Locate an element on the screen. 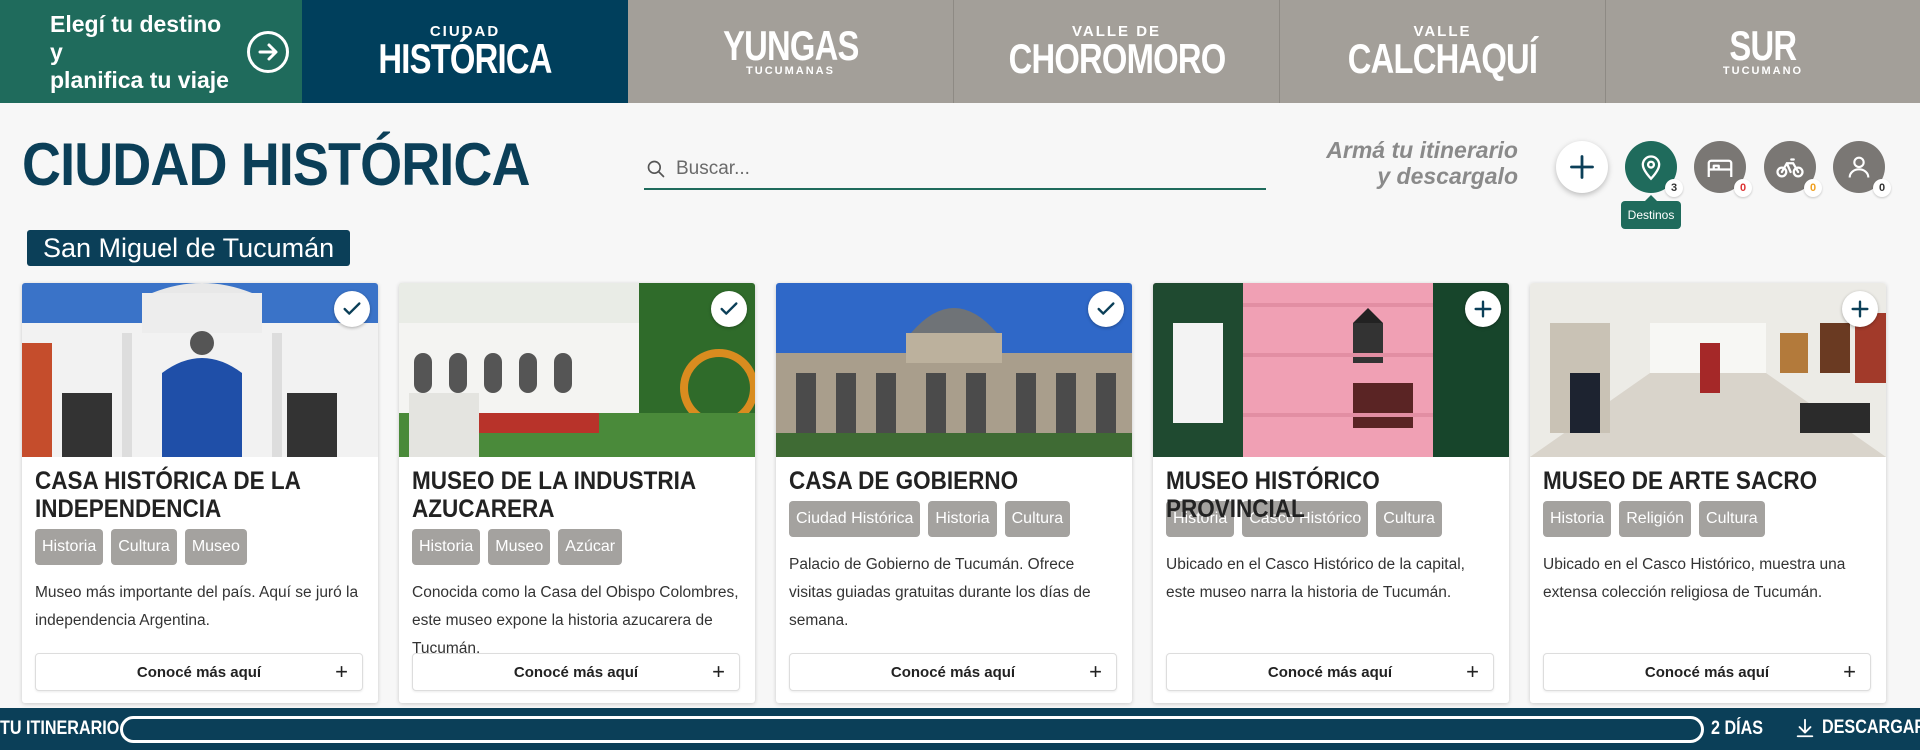 The width and height of the screenshot is (1920, 750). user-icon is located at coordinates (1859, 167).